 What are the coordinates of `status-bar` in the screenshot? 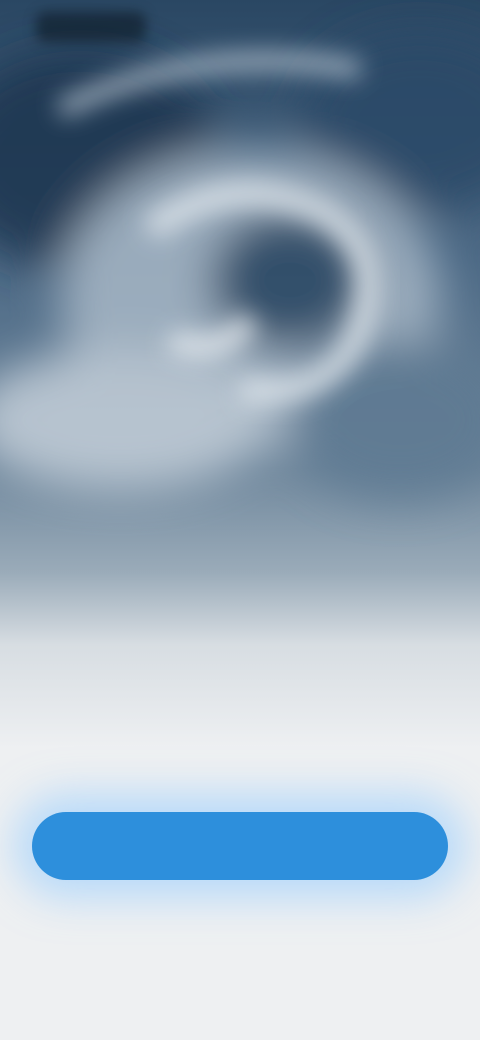 It's located at (240, 24).